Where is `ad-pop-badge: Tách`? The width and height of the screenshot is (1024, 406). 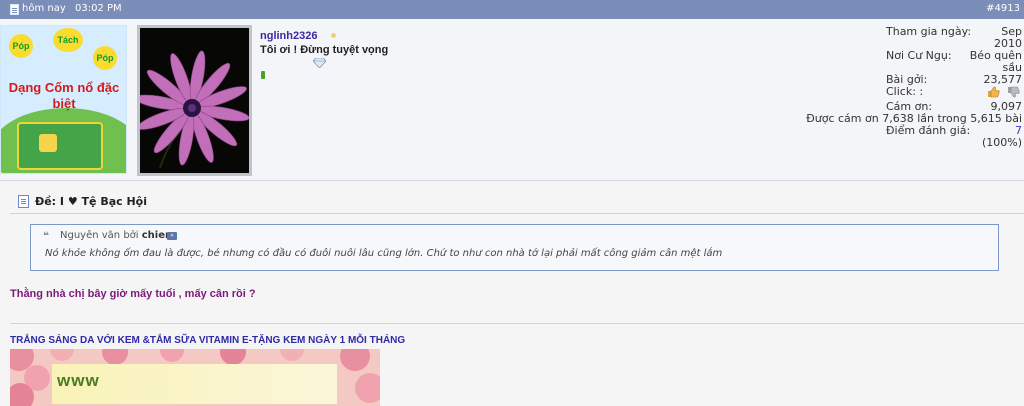 ad-pop-badge: Tách is located at coordinates (68, 40).